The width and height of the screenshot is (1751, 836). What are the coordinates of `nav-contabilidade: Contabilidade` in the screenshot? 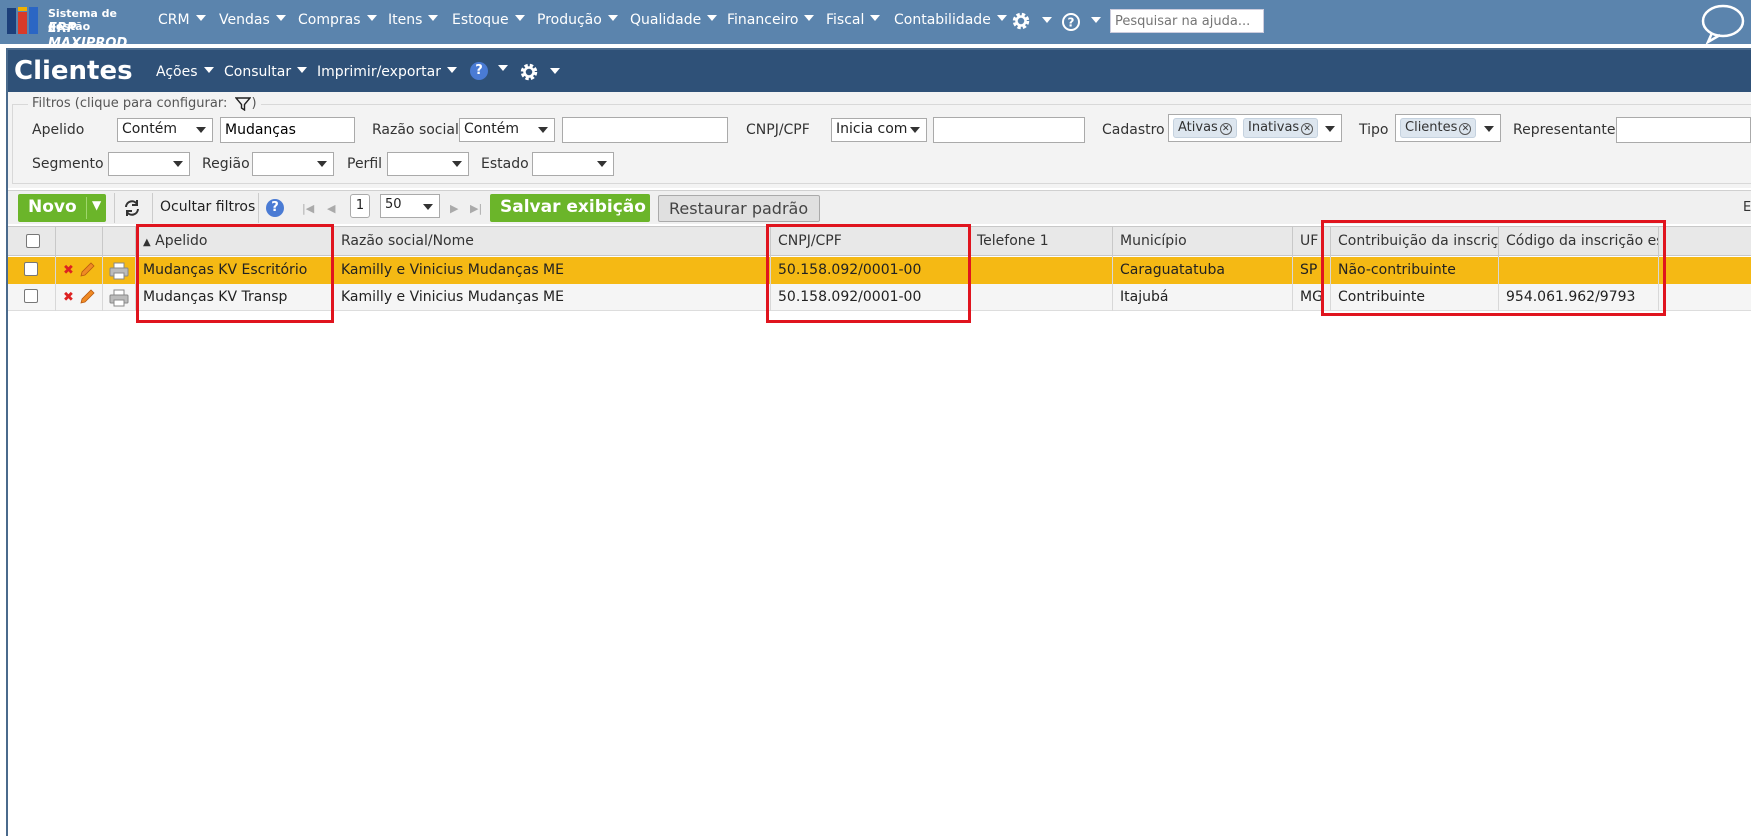 It's located at (950, 20).